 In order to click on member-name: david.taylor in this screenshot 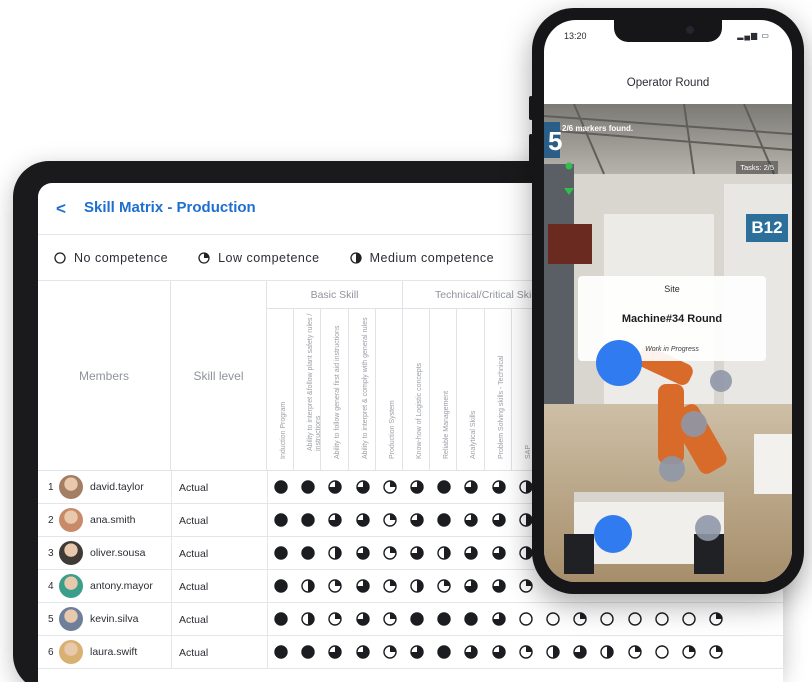, I will do `click(117, 487)`.